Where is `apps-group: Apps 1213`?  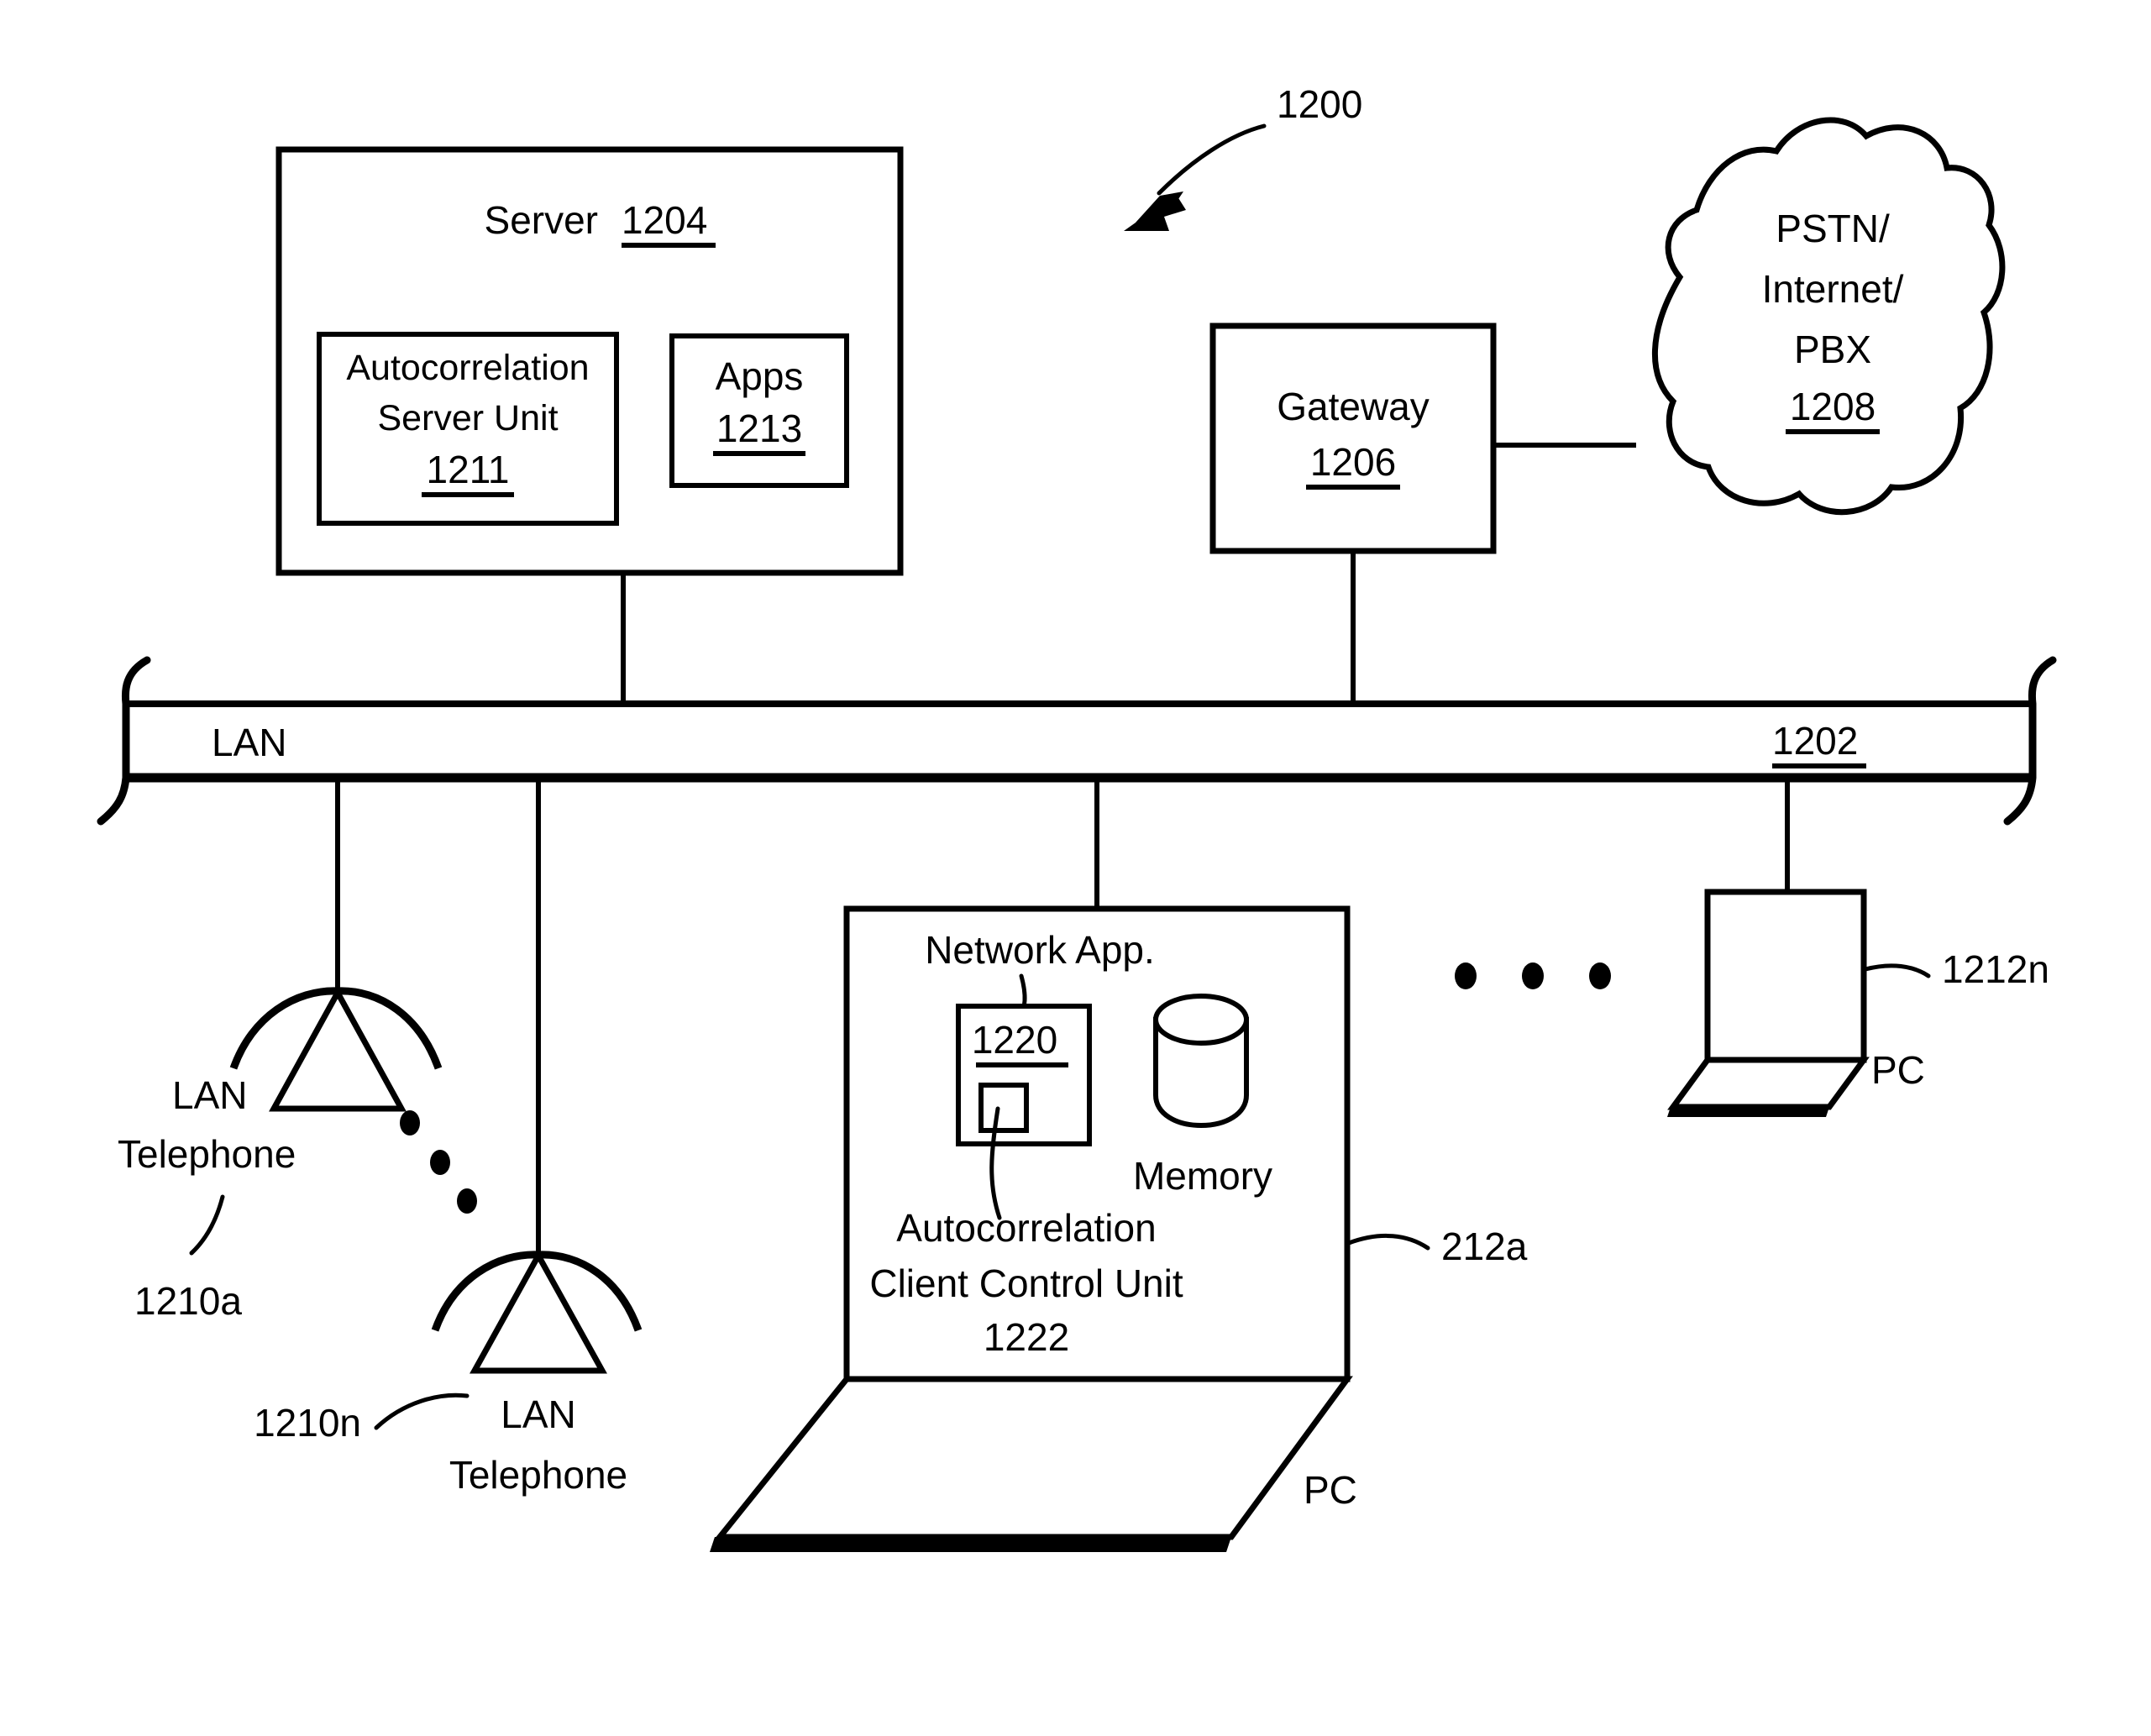 apps-group: Apps 1213 is located at coordinates (759, 410).